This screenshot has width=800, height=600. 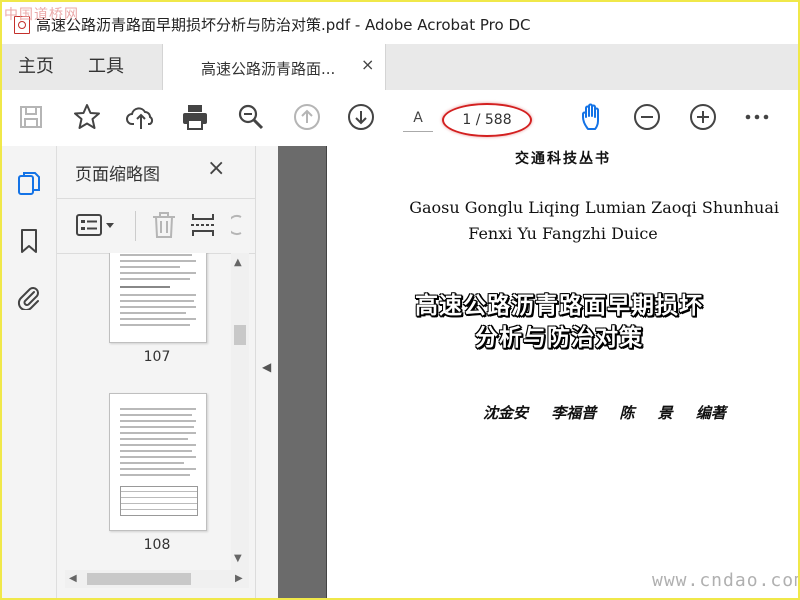 What do you see at coordinates (563, 159) in the screenshot?
I see `book-series: 交通科技丛书` at bounding box center [563, 159].